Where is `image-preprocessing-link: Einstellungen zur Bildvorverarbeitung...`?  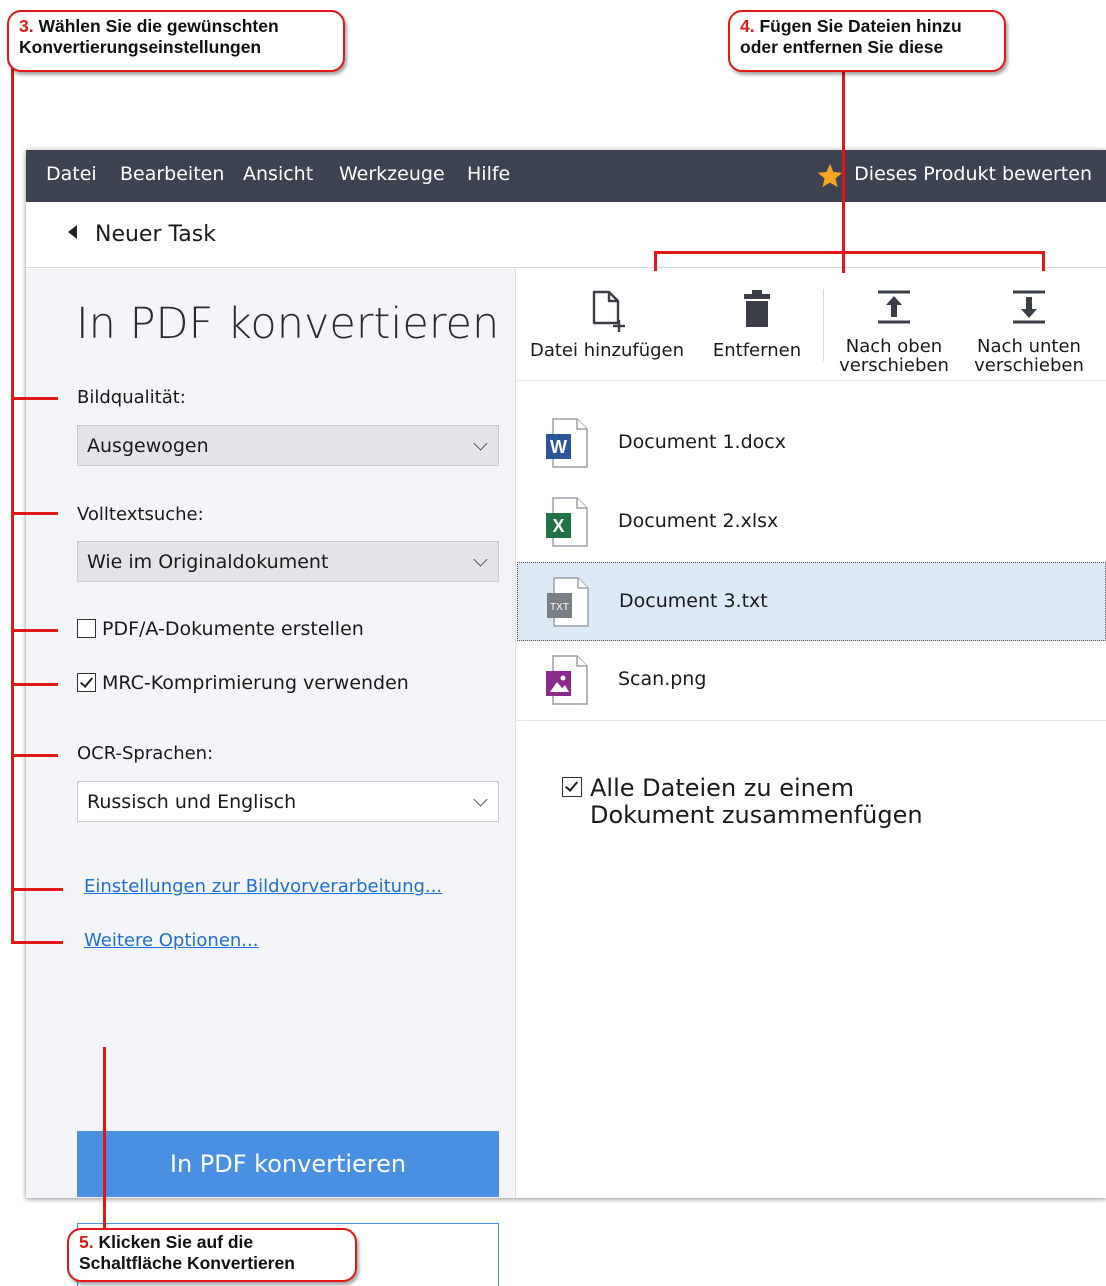 image-preprocessing-link: Einstellungen zur Bildvorverarbeitung... is located at coordinates (263, 886).